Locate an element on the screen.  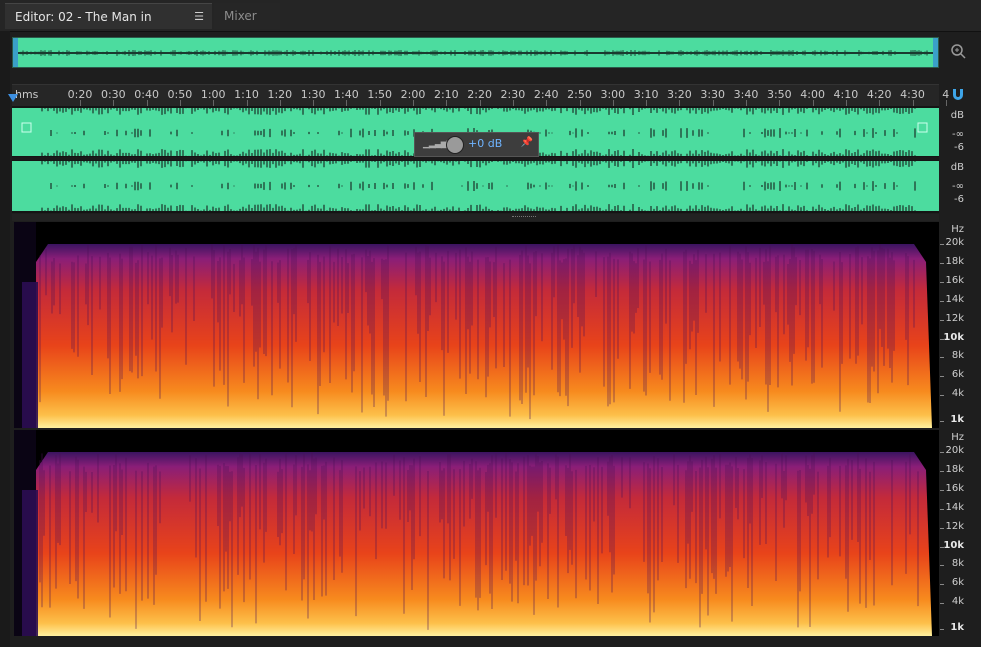
pin-icon: 📌 is located at coordinates (527, 142).